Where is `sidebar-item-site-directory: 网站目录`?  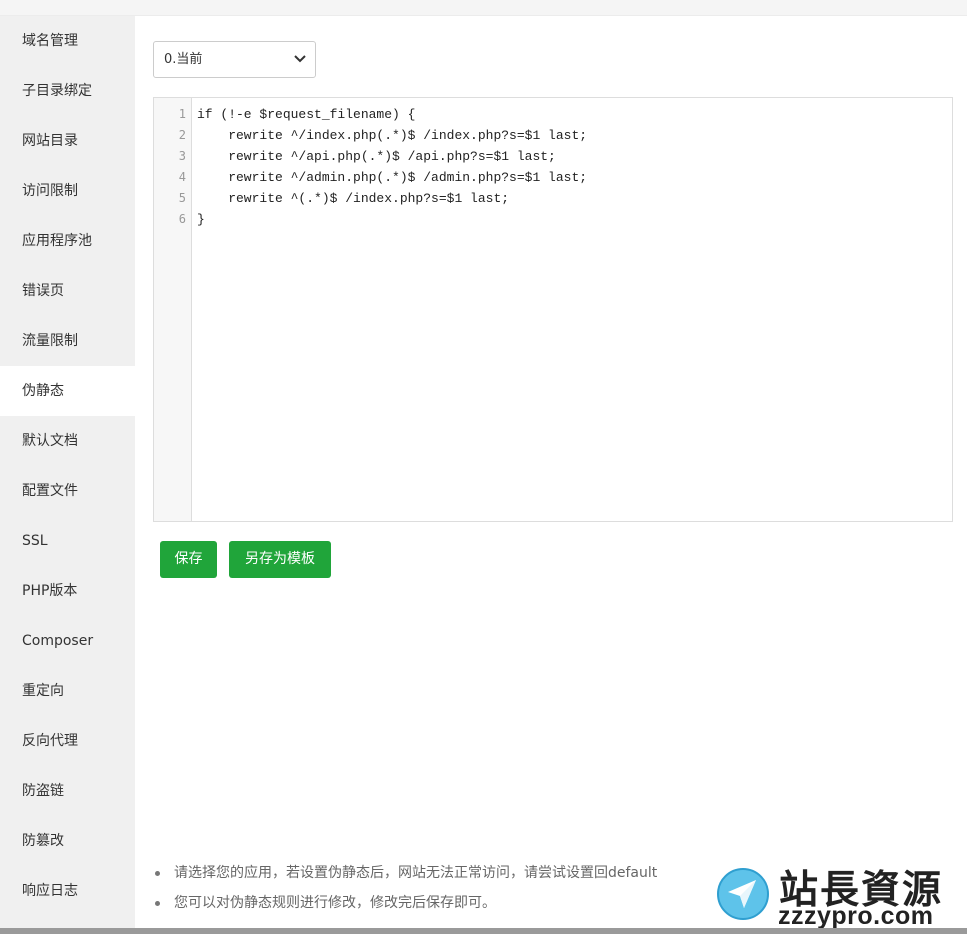 sidebar-item-site-directory: 网站目录 is located at coordinates (67, 141).